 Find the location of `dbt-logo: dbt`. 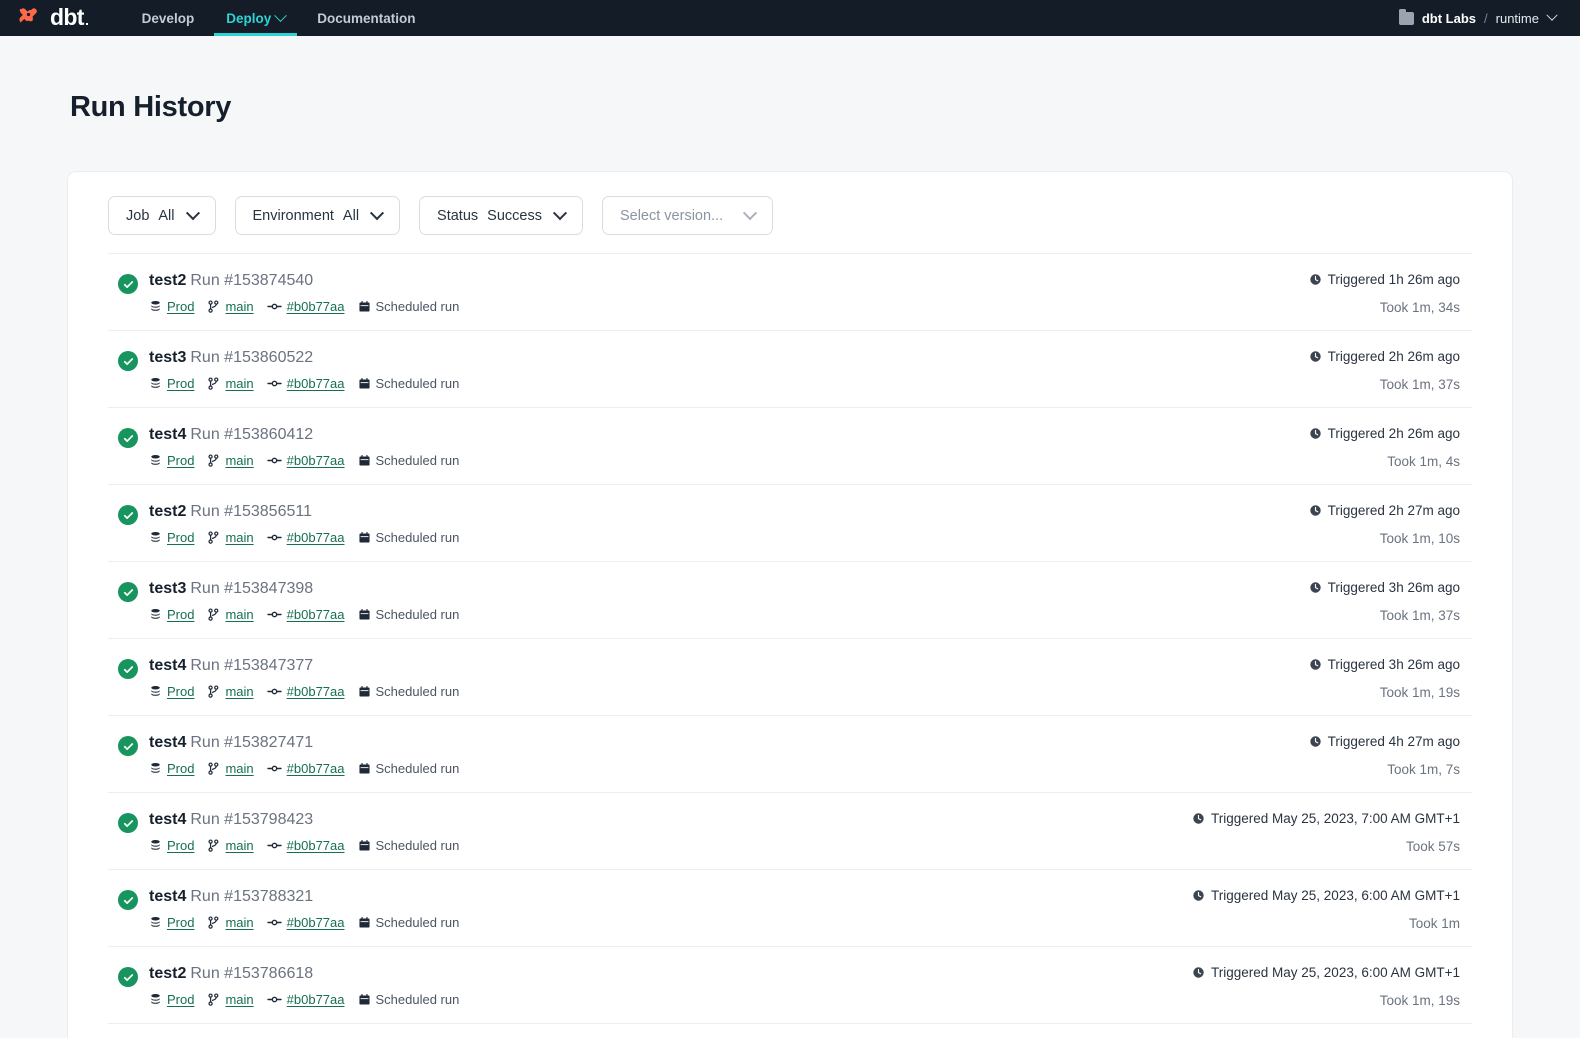

dbt-logo: dbt is located at coordinates (53, 18).